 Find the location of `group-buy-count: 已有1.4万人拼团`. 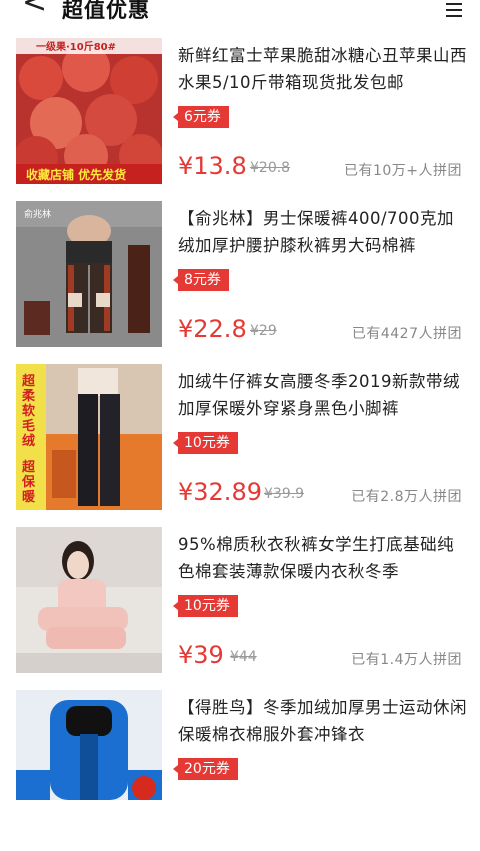

group-buy-count: 已有1.4万人拼团 is located at coordinates (406, 660).